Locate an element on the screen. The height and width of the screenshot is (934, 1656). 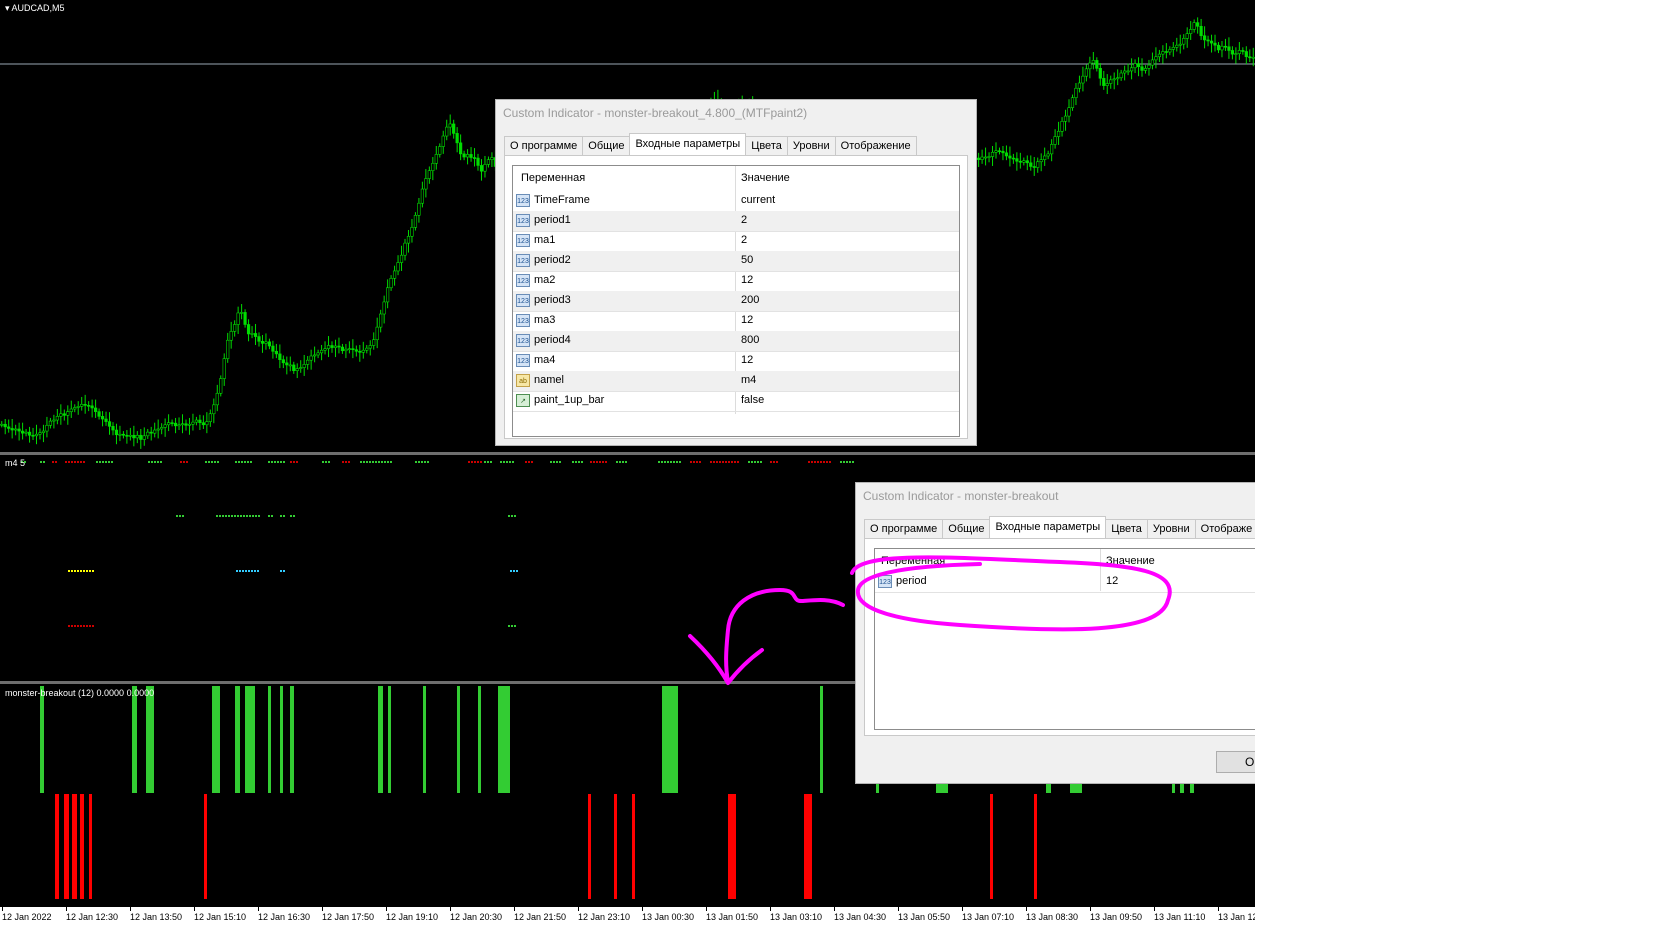
tab-5: Отображение is located at coordinates (875, 145).